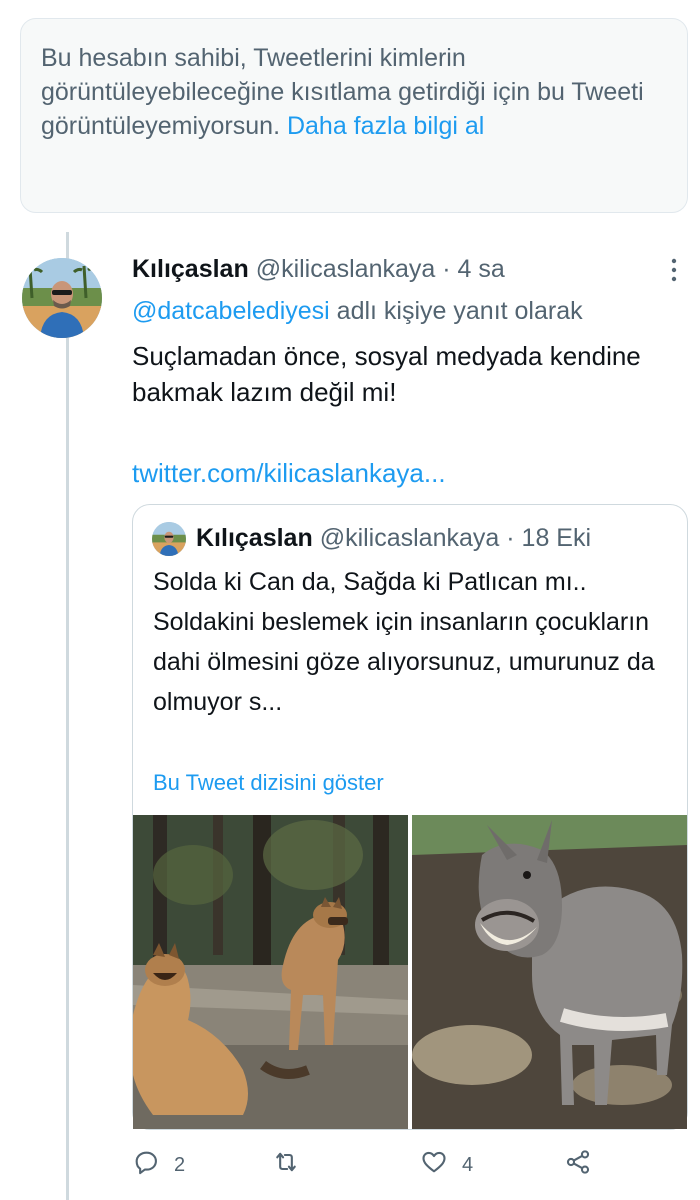 This screenshot has height=1200, width=700. I want to click on stray-dogs-photo, so click(270, 972).